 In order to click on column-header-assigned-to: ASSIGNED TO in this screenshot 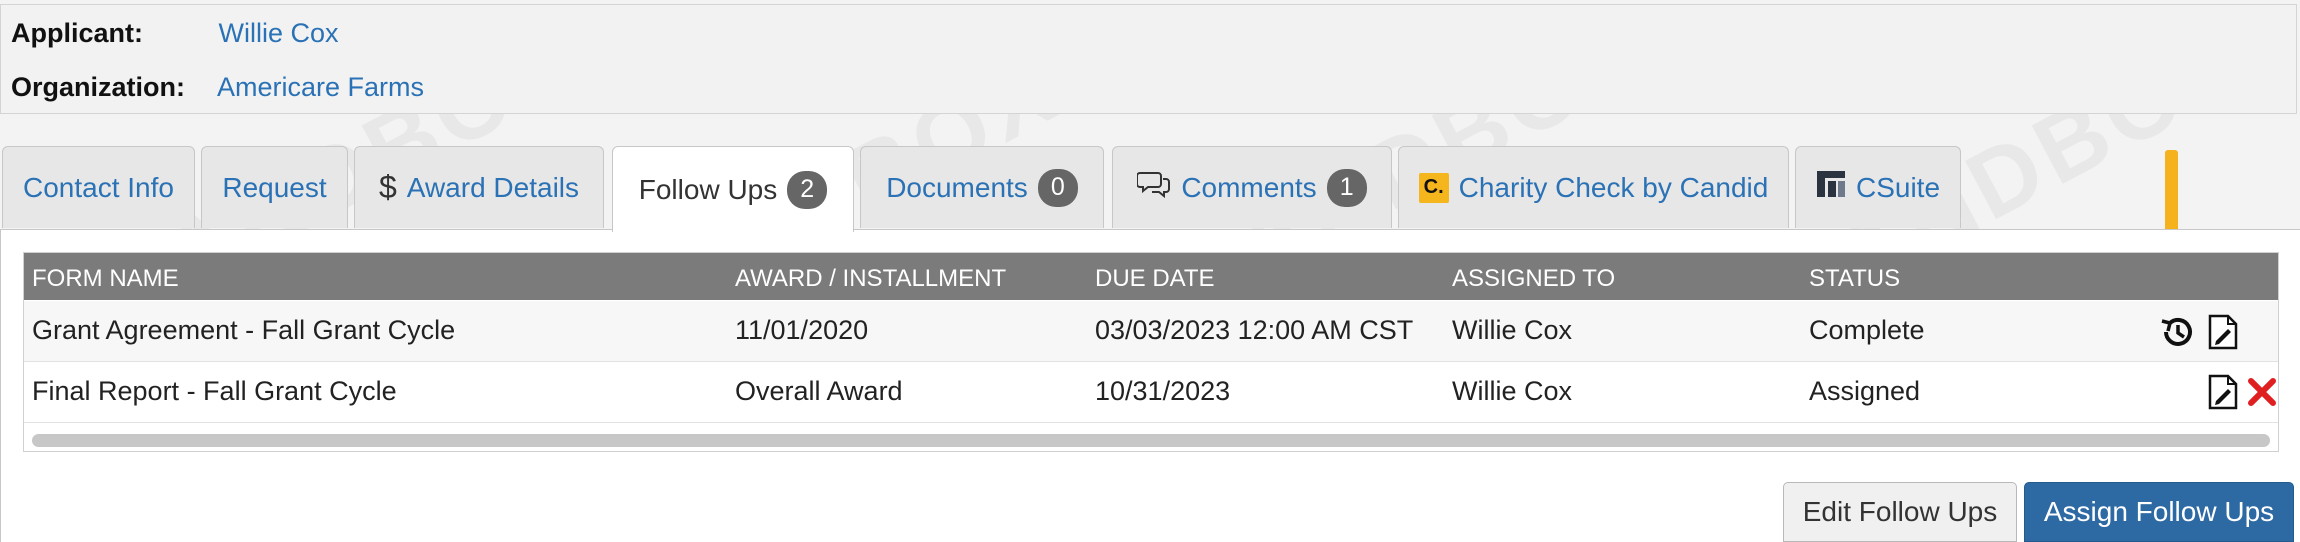, I will do `click(1533, 279)`.